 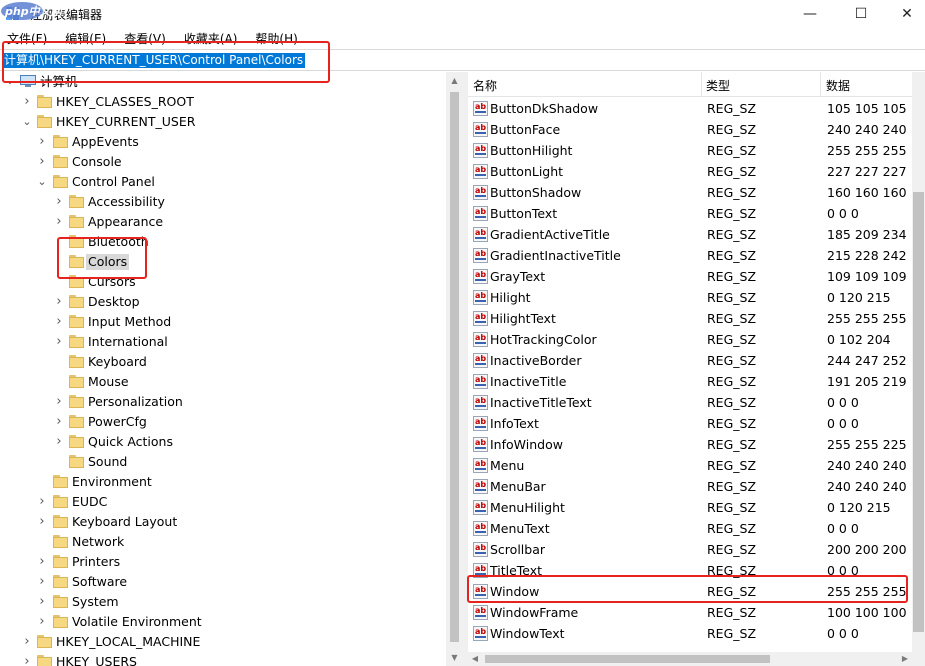 I want to click on scroll-up-arrow-icon: ▲, so click(x=454, y=80).